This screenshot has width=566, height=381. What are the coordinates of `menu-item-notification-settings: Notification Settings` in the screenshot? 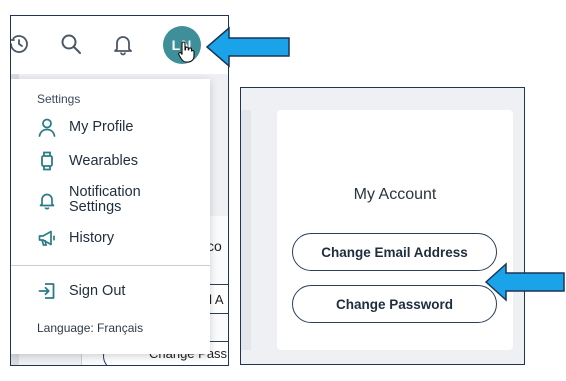 It's located at (103, 200).